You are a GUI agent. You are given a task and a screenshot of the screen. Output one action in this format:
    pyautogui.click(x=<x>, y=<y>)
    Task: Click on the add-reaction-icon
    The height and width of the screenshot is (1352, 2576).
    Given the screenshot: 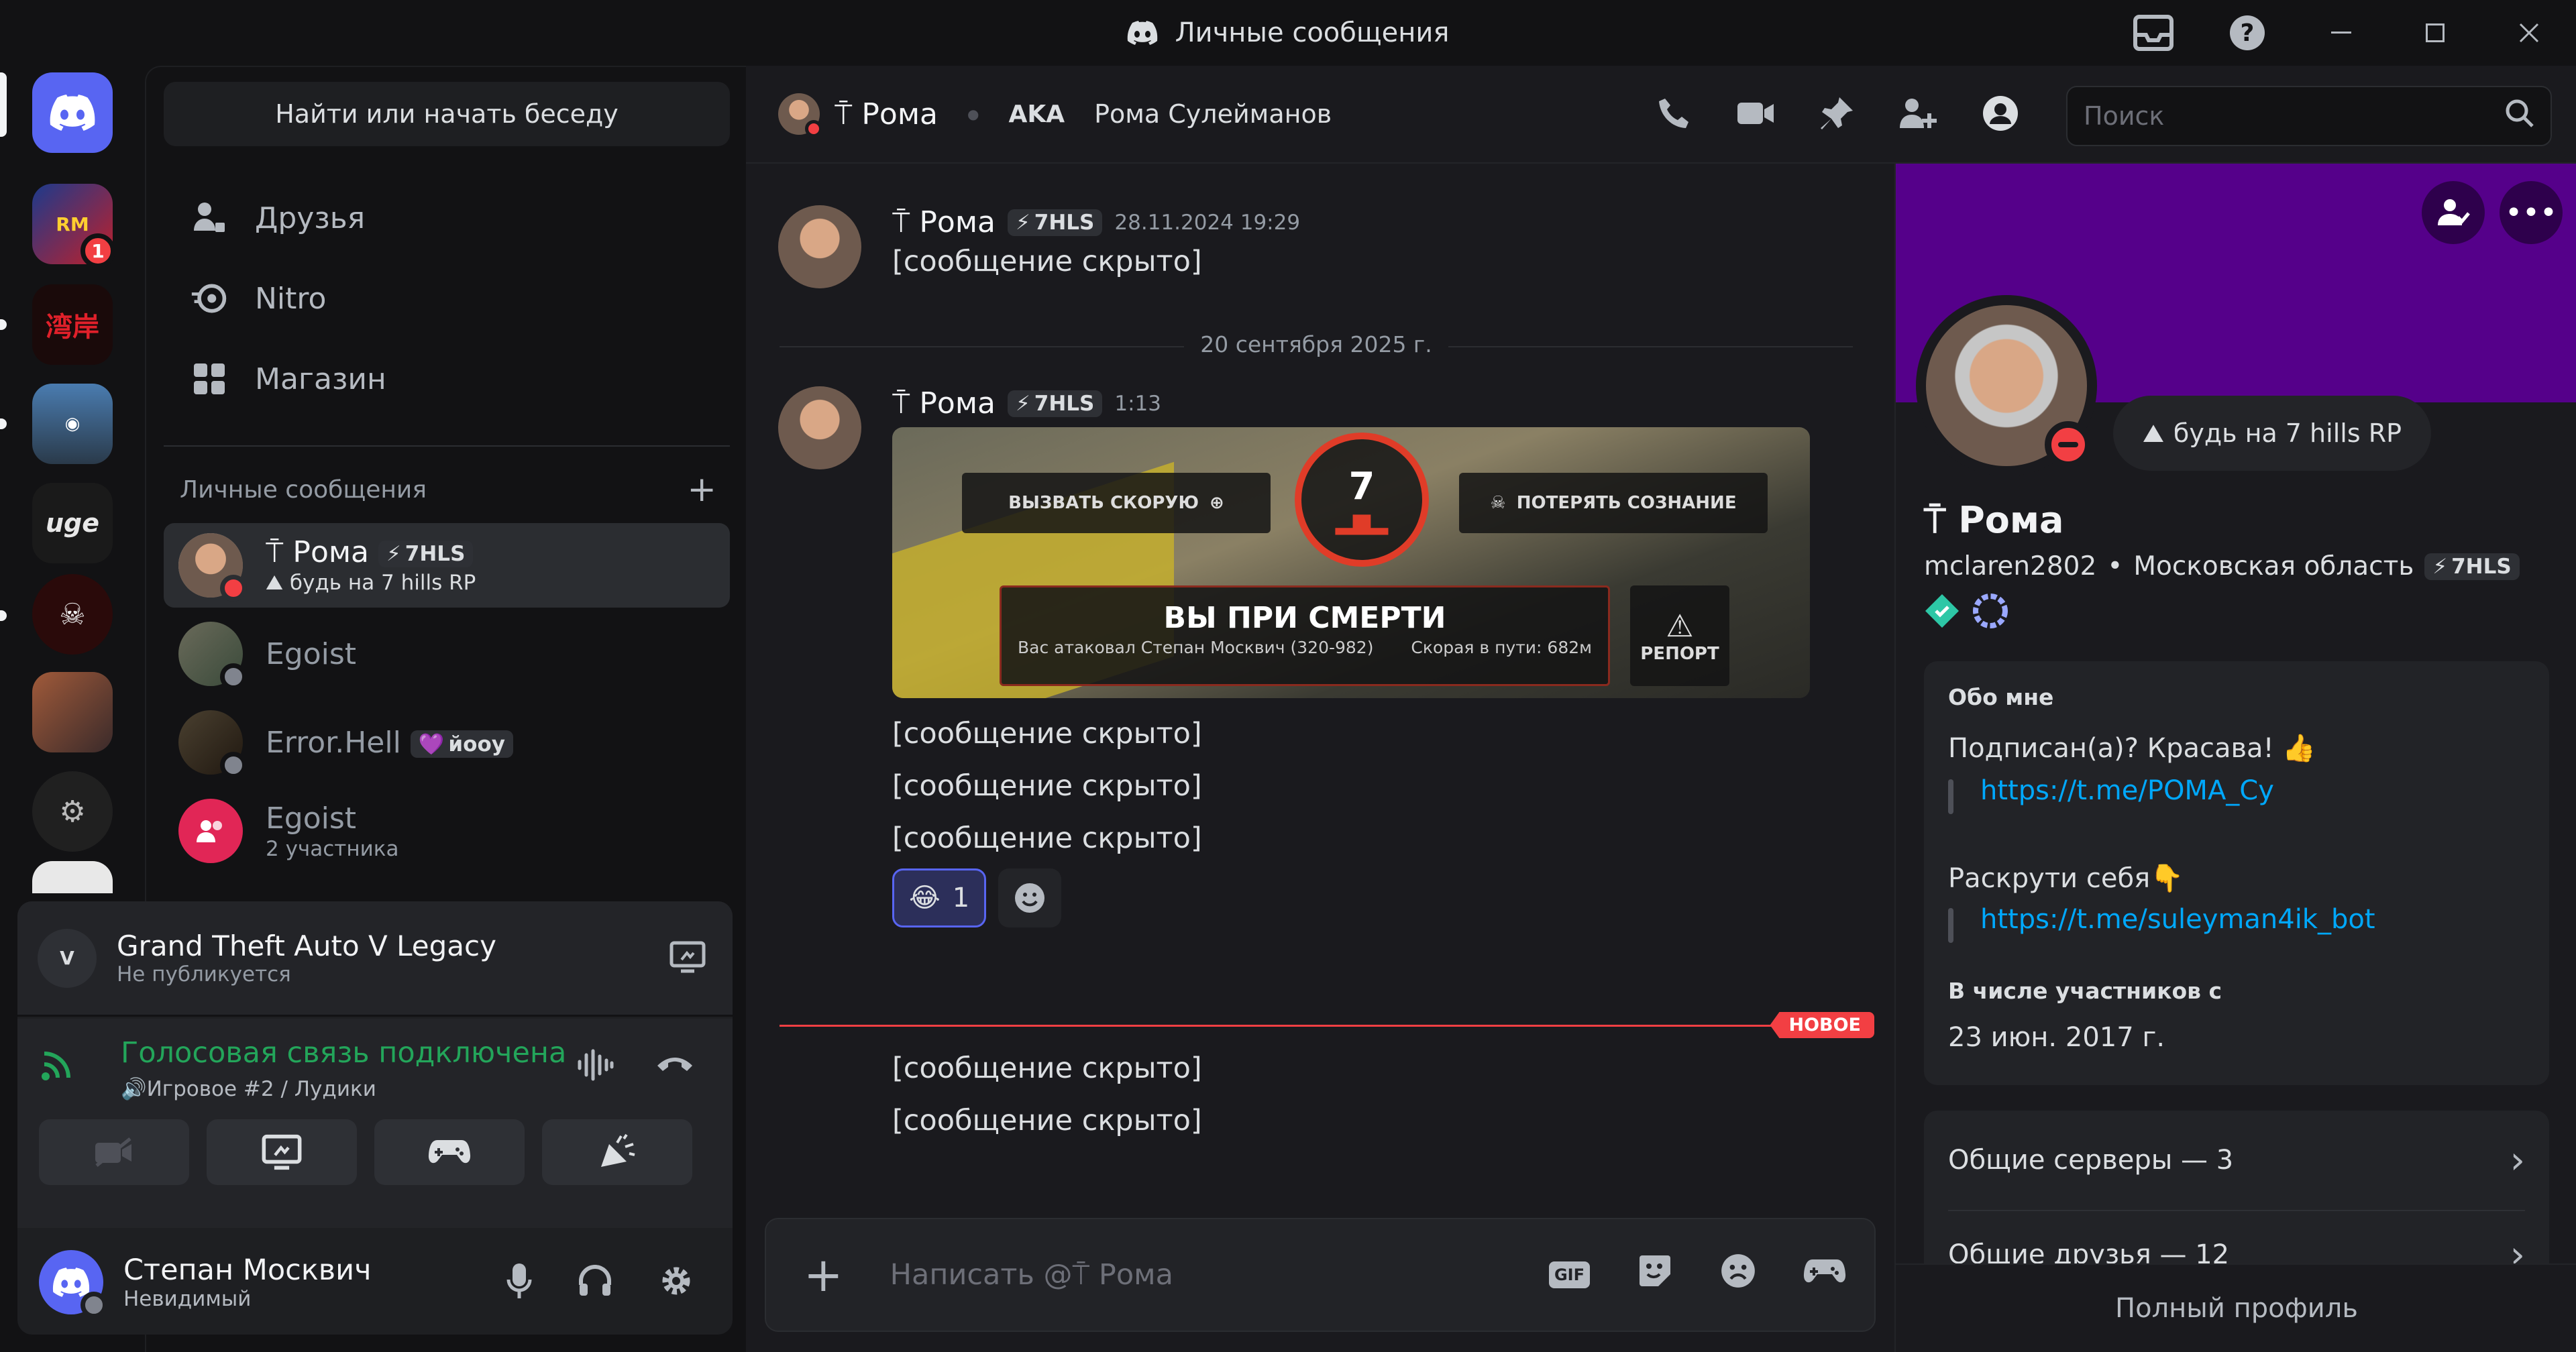 What is the action you would take?
    pyautogui.click(x=1030, y=897)
    